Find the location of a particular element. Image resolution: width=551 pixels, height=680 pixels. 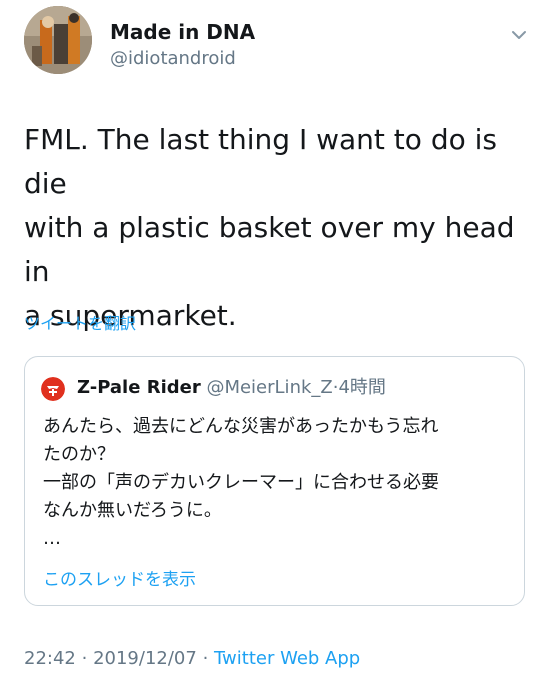

rider-helmet-icon is located at coordinates (53, 389).